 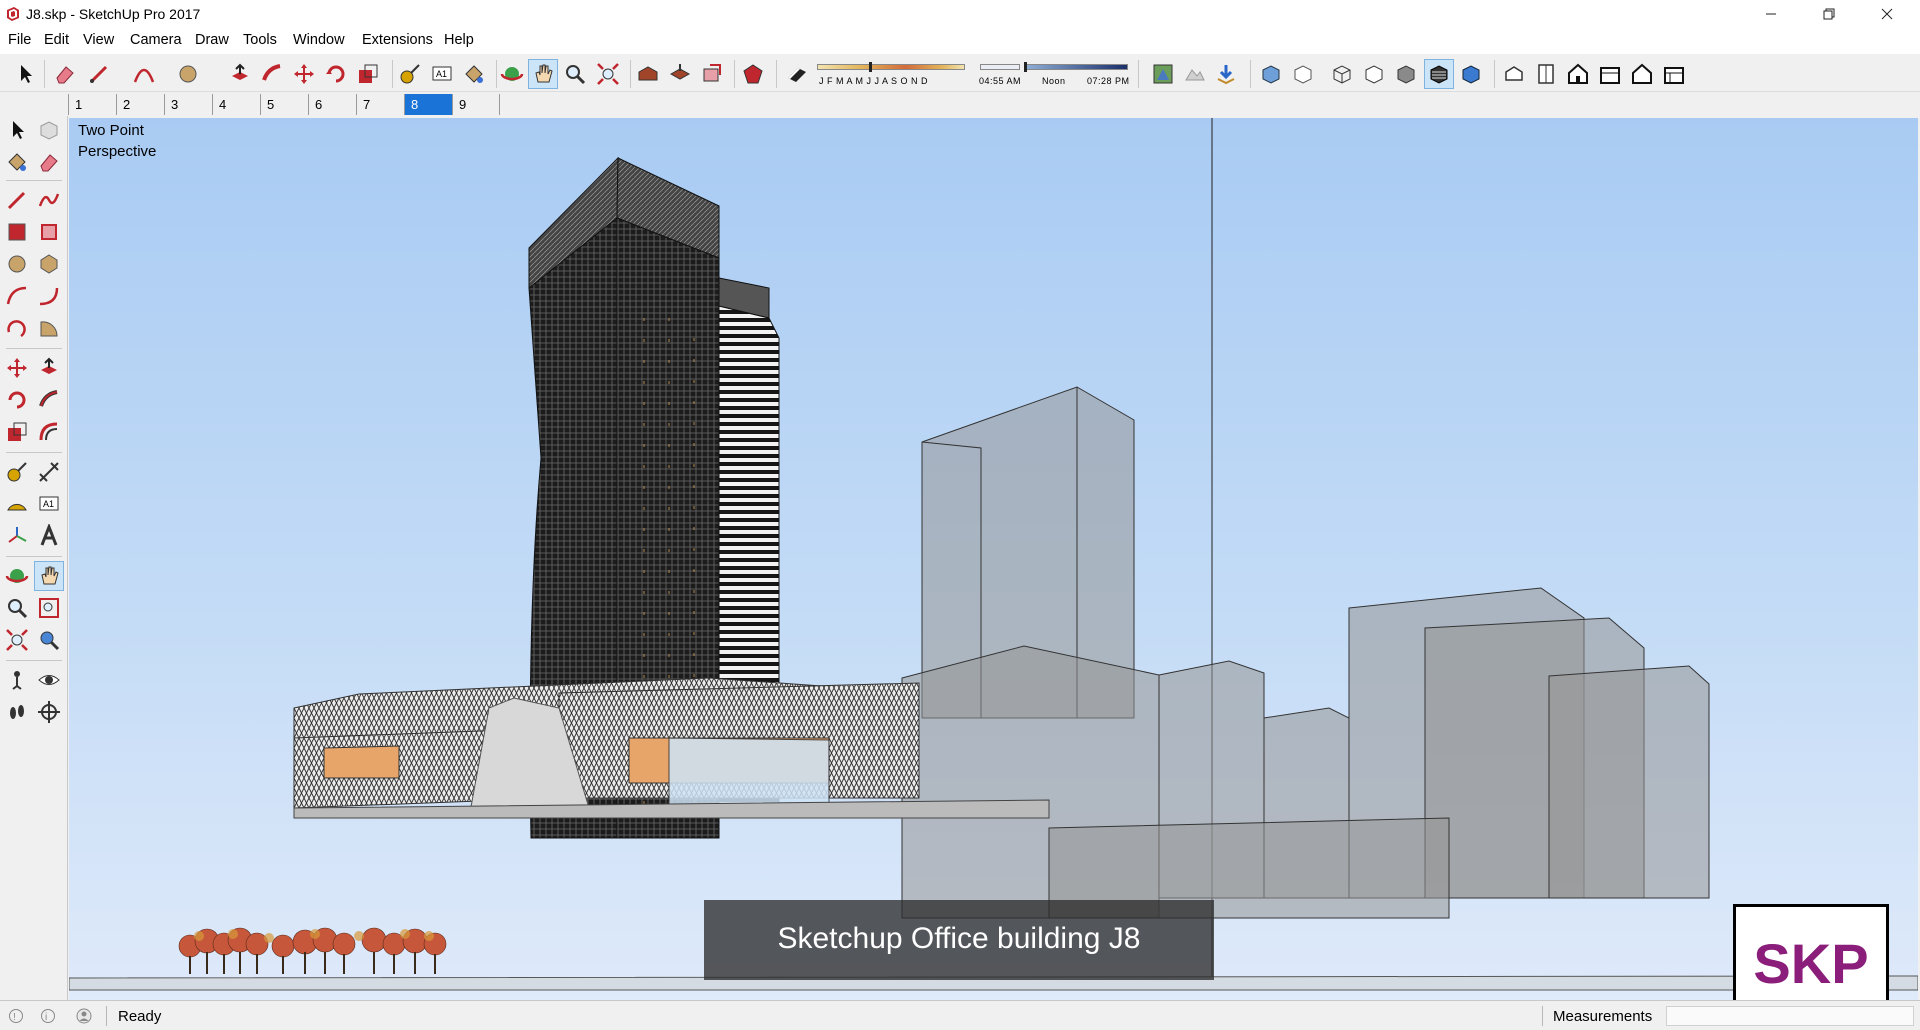 What do you see at coordinates (49, 536) in the screenshot?
I see `3d-text-icon` at bounding box center [49, 536].